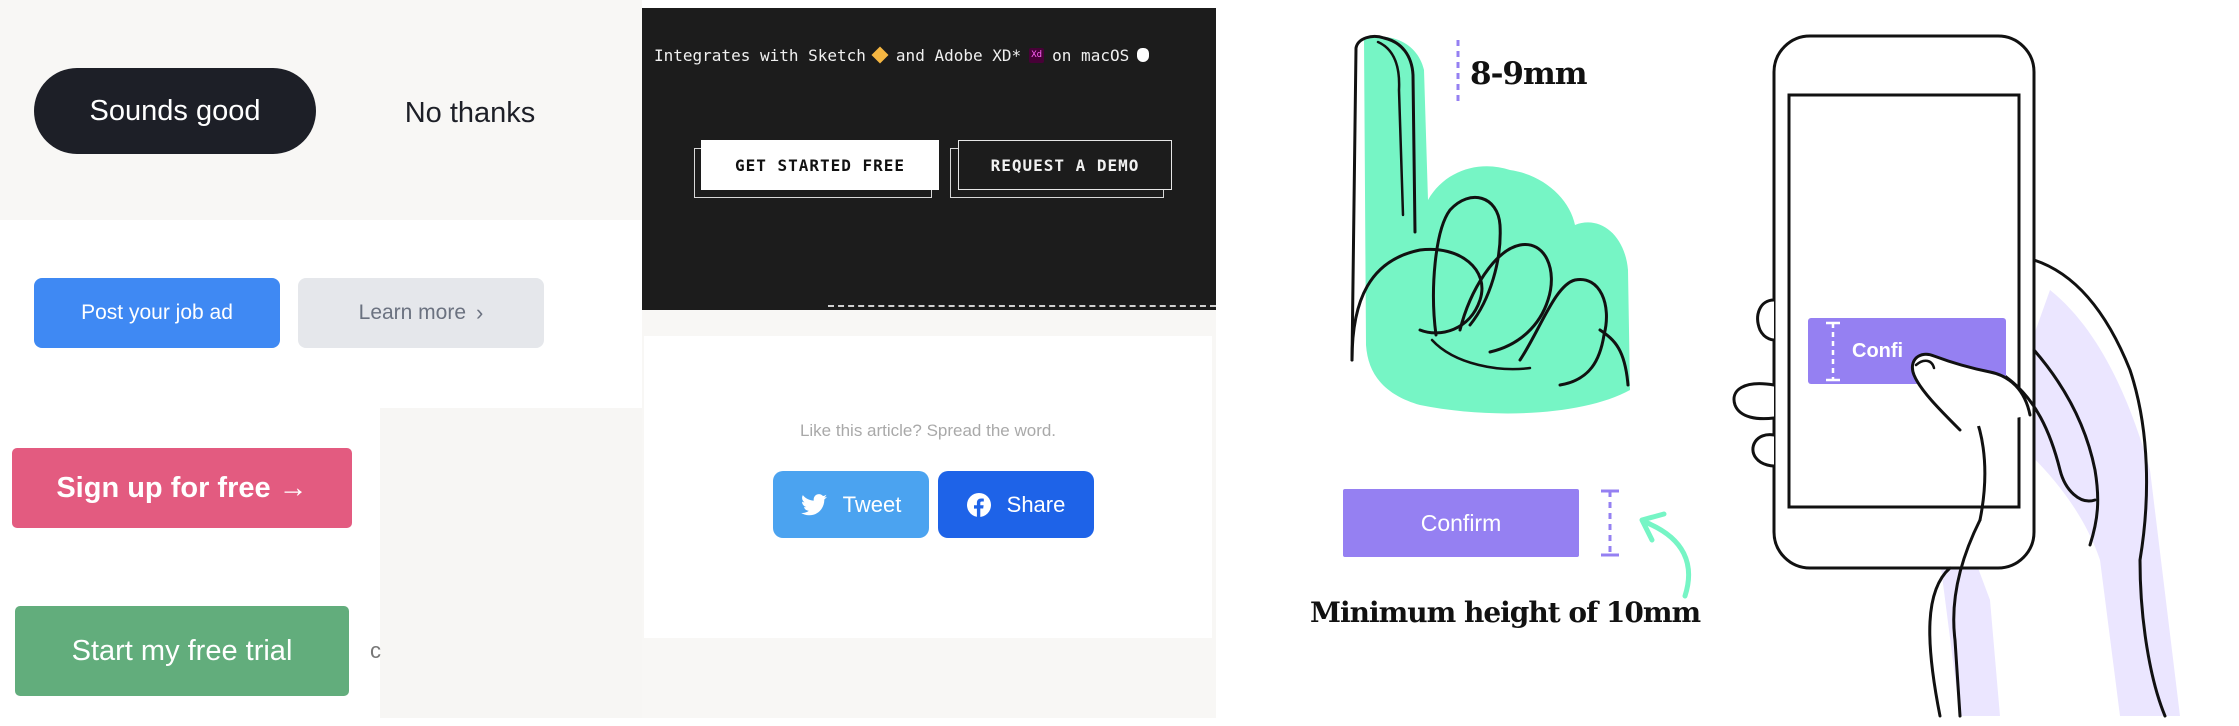 The width and height of the screenshot is (2239, 726). I want to click on tweet-label: Tweet, so click(872, 504).